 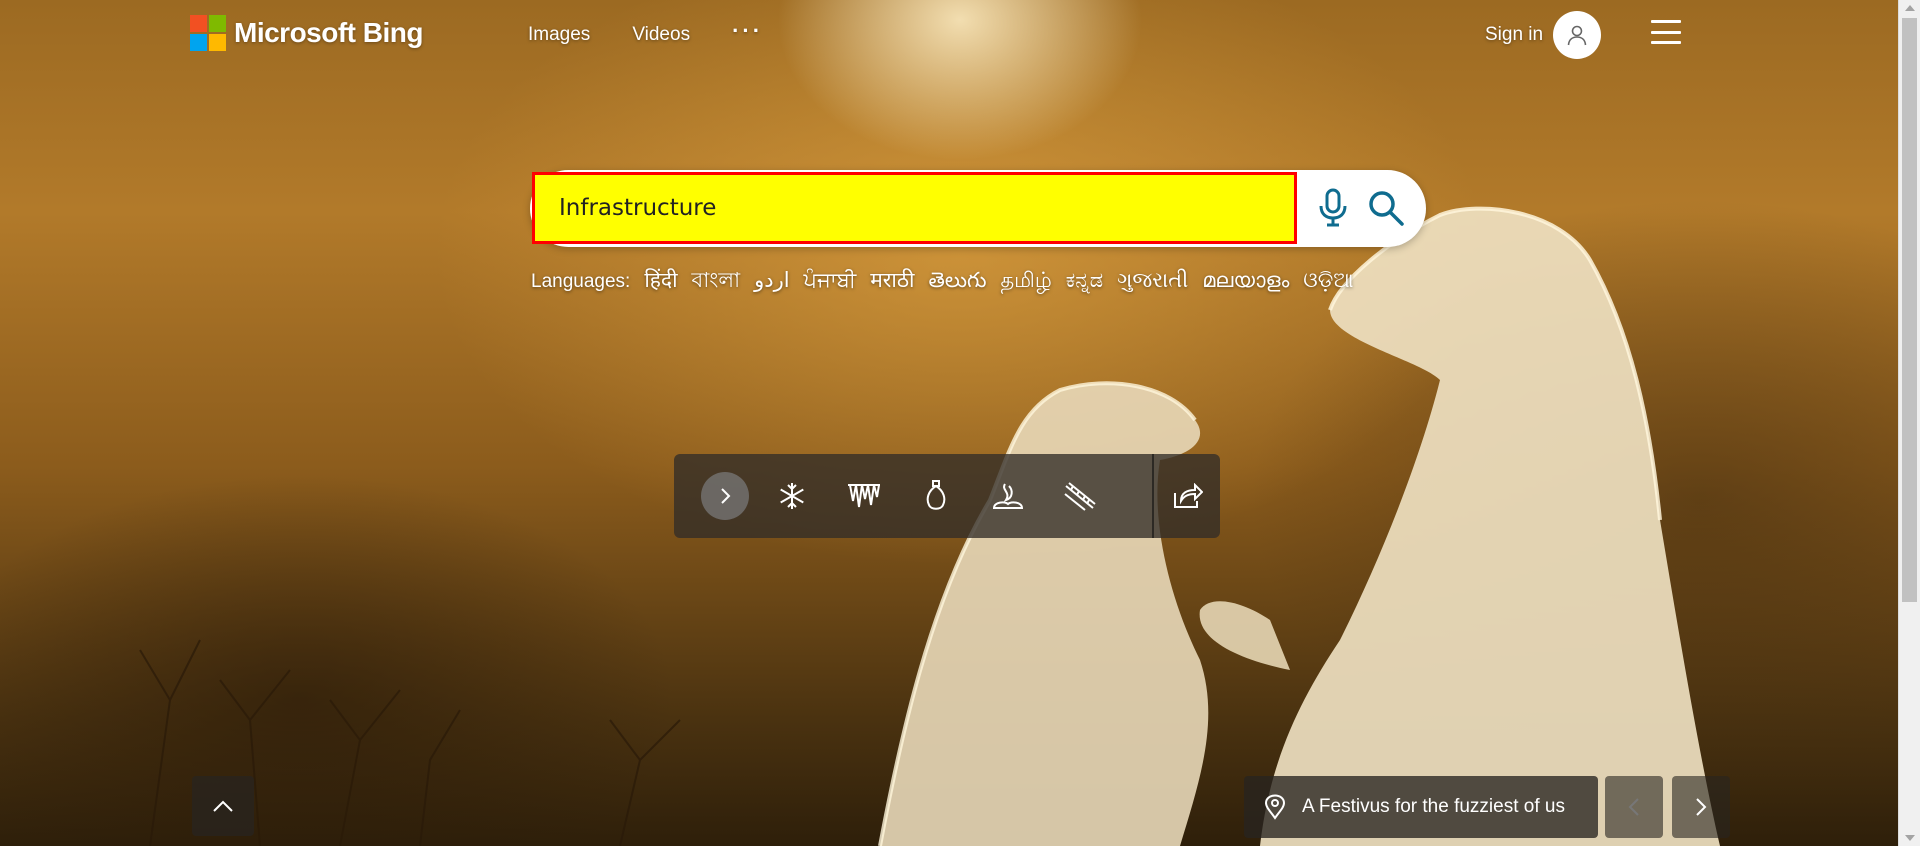 What do you see at coordinates (661, 35) in the screenshot?
I see `nav-videos: Videos` at bounding box center [661, 35].